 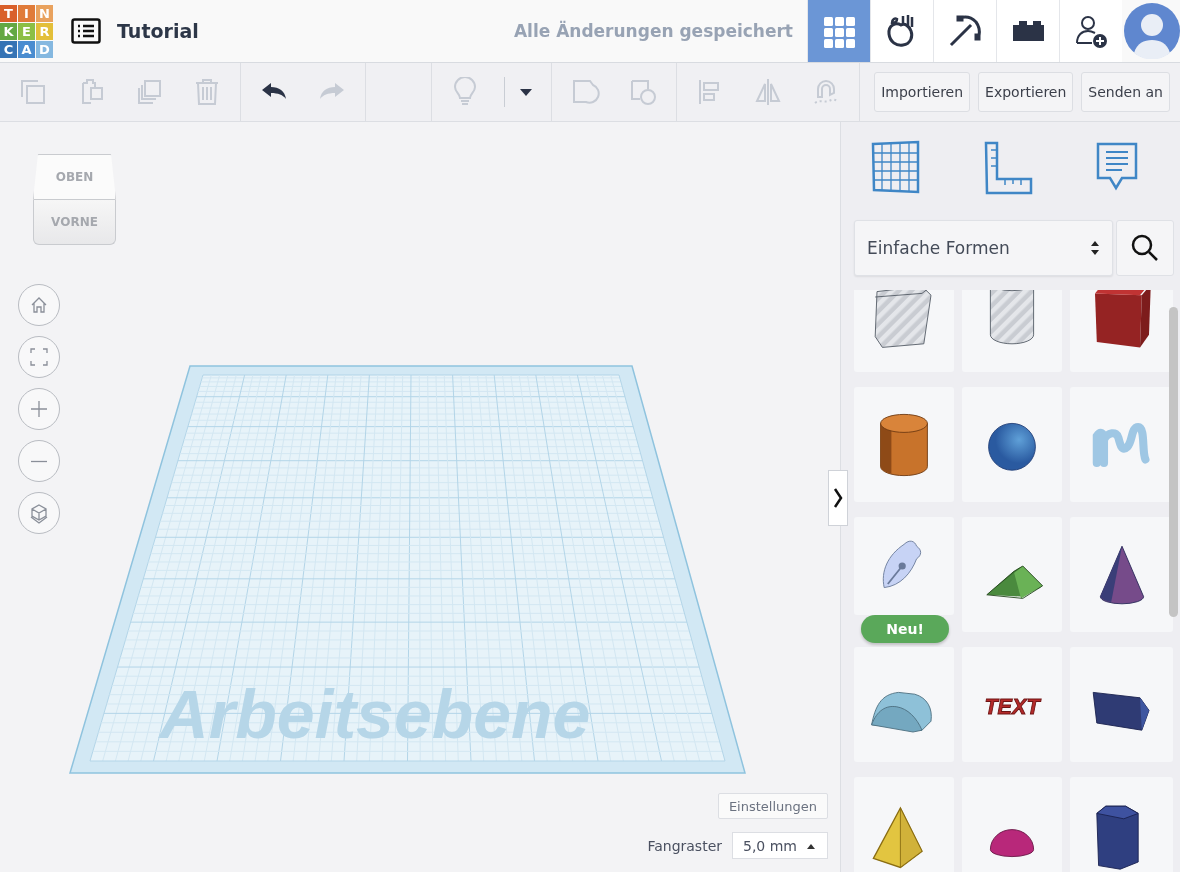 What do you see at coordinates (26, 13) in the screenshot?
I see `logo-tile: I` at bounding box center [26, 13].